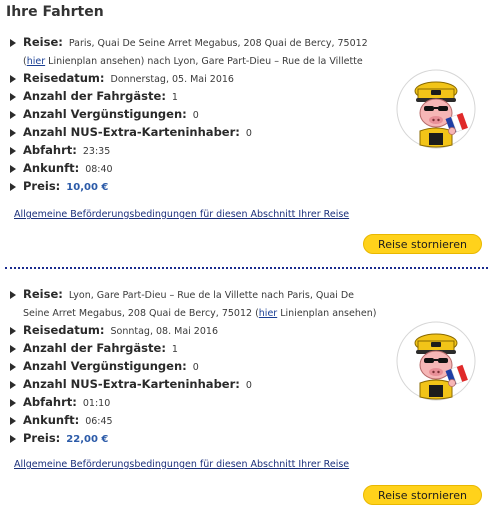  Describe the element at coordinates (246, 268) in the screenshot. I see `trip-divider` at that location.